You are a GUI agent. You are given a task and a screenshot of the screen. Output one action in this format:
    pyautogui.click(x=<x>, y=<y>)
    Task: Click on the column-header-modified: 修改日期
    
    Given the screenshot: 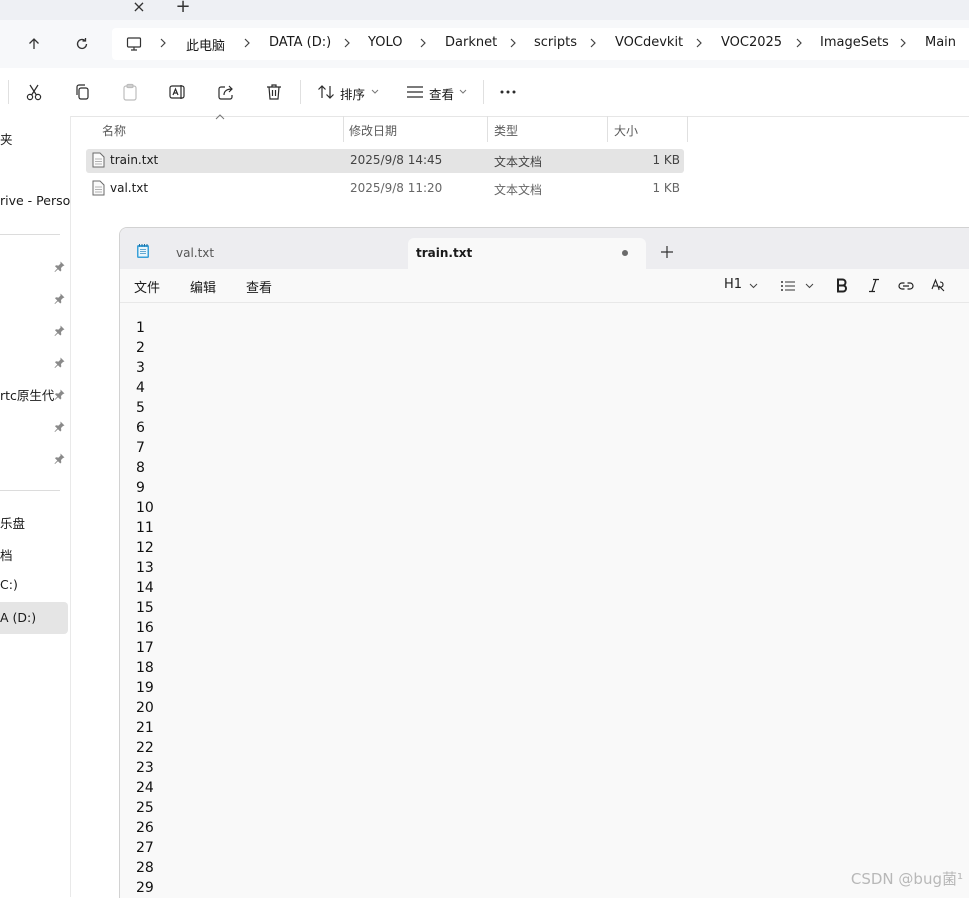 What is the action you would take?
    pyautogui.click(x=373, y=130)
    